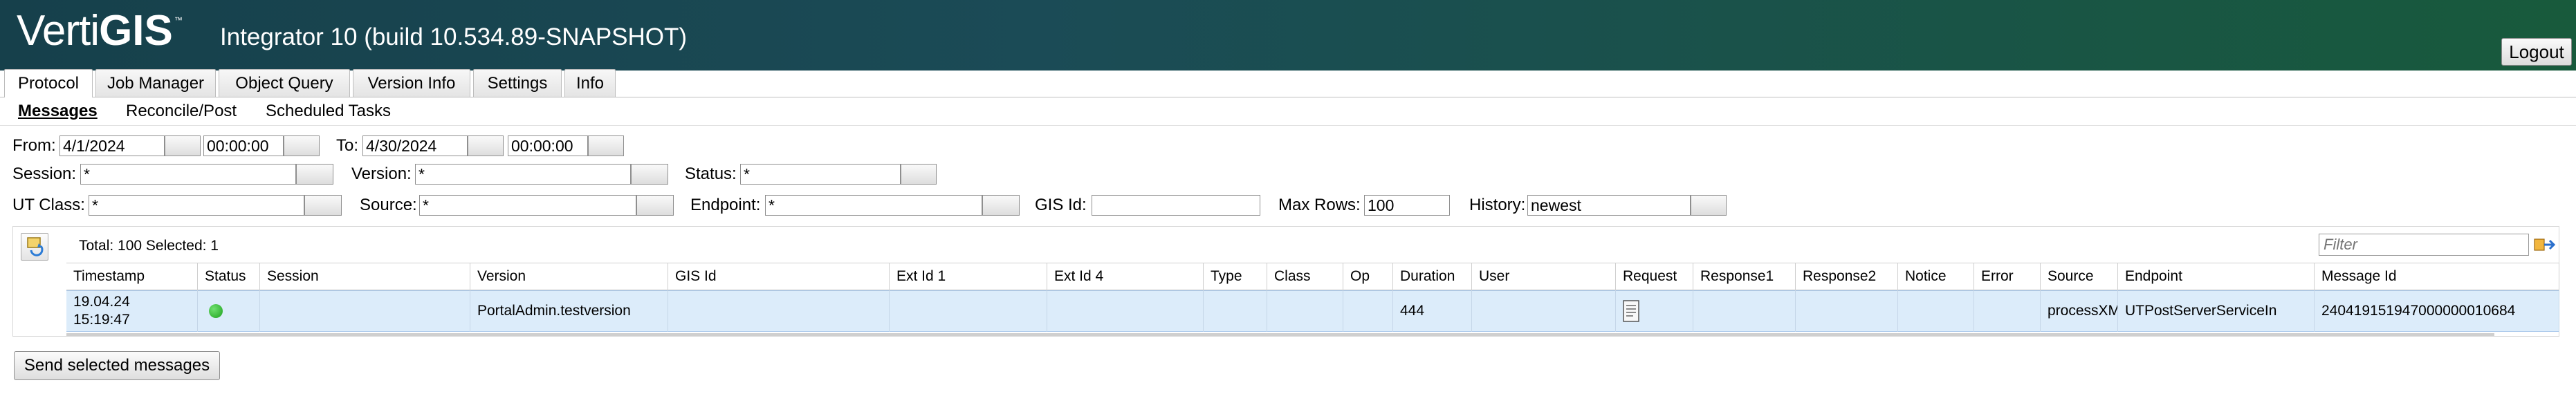  What do you see at coordinates (548, 146) in the screenshot?
I see `to-time-input: 00:00:00` at bounding box center [548, 146].